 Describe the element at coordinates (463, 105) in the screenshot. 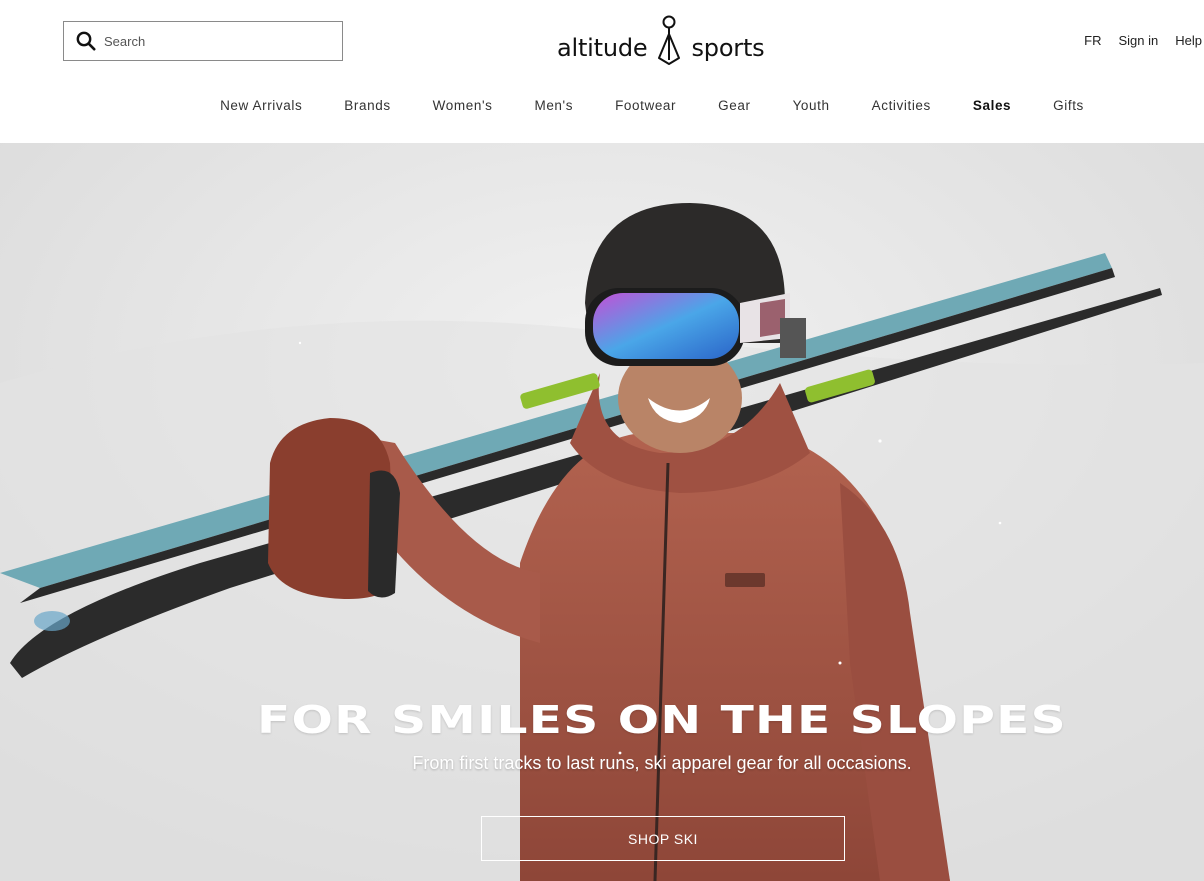

I see `nav-womens: Women's` at that location.